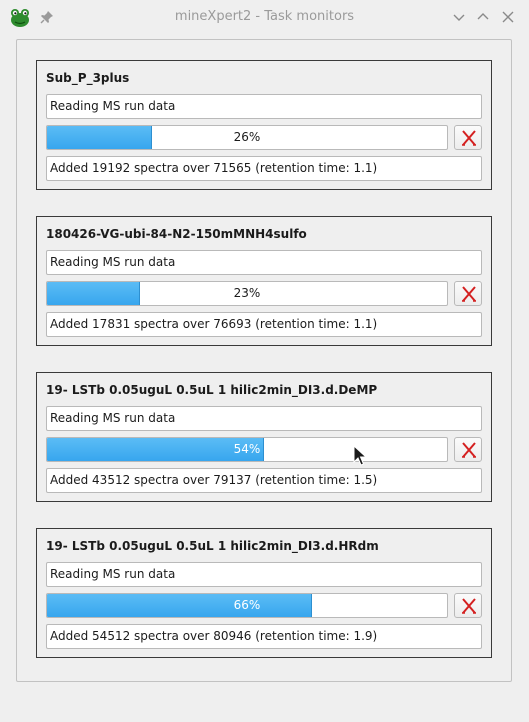  I want to click on chevron-down-icon, so click(459, 17).